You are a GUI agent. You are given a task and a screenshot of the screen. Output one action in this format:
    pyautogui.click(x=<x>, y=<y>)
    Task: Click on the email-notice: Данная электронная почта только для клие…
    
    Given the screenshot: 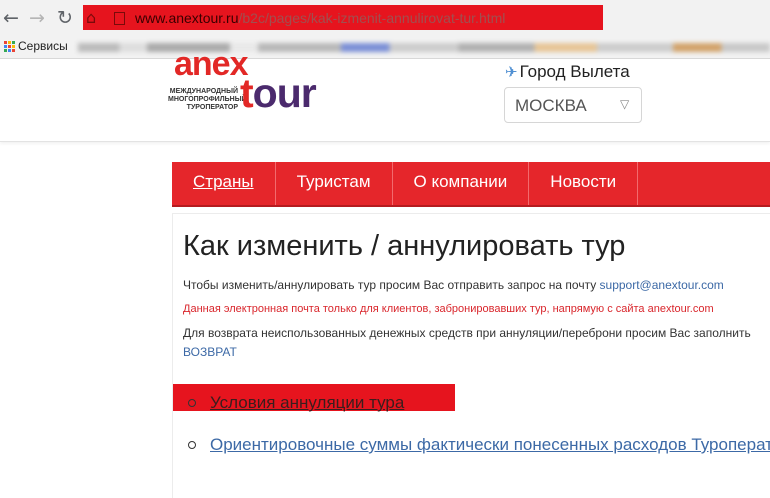 What is the action you would take?
    pyautogui.click(x=448, y=309)
    